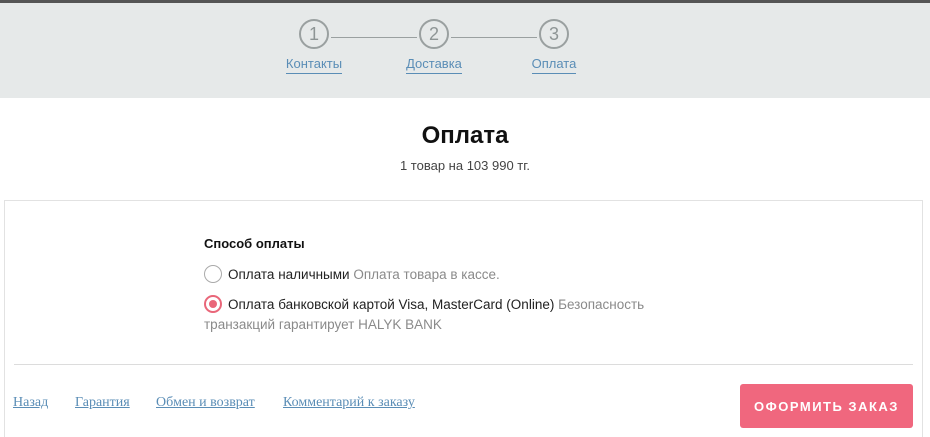 This screenshot has height=437, width=930. Describe the element at coordinates (254, 243) in the screenshot. I see `payment-method-heading: Способ оплаты` at that location.